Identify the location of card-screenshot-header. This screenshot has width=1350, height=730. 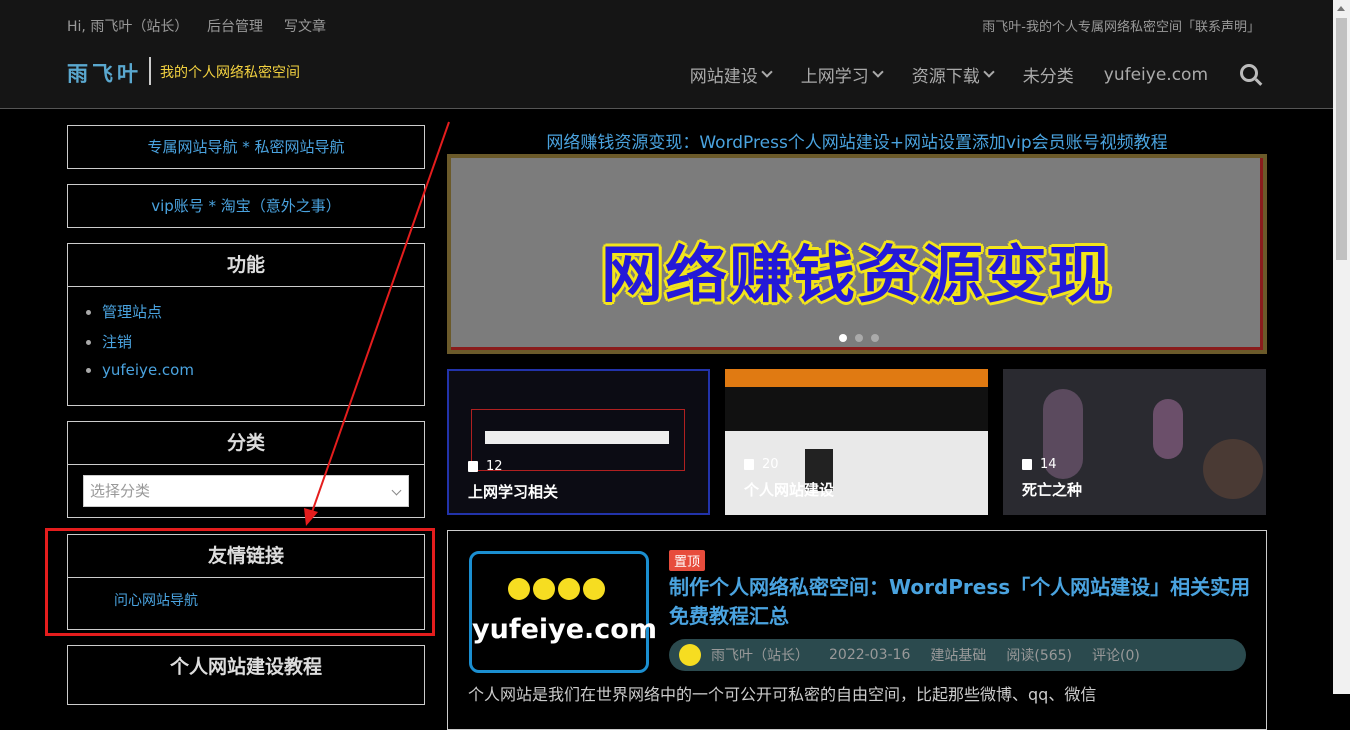
(856, 378).